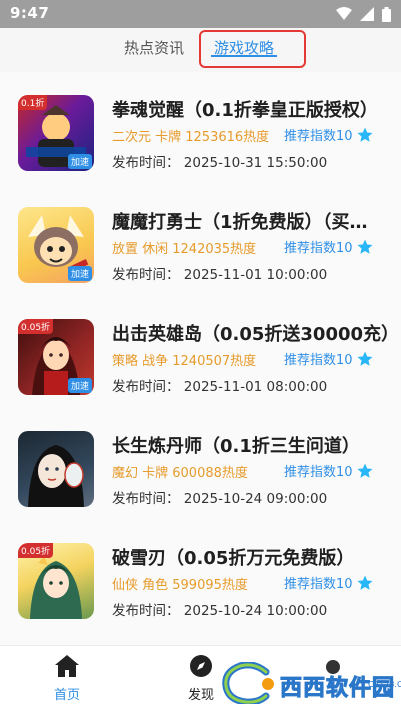 This screenshot has height=713, width=401. What do you see at coordinates (245, 110) in the screenshot?
I see `game-title: 拳魂觉醒（0.1折拳皇正版授权）` at bounding box center [245, 110].